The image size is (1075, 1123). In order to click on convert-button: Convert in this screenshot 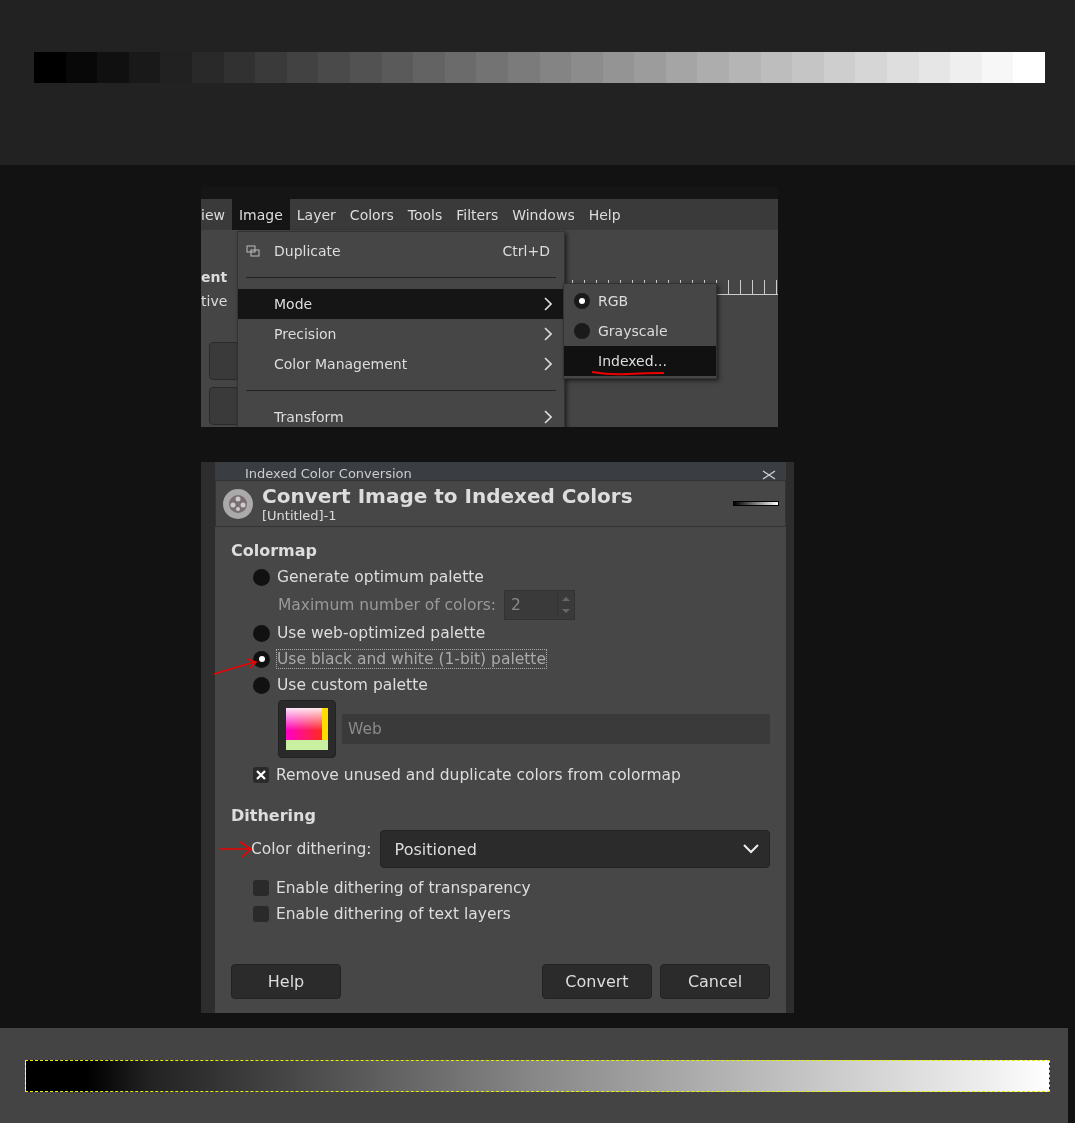, I will do `click(597, 981)`.